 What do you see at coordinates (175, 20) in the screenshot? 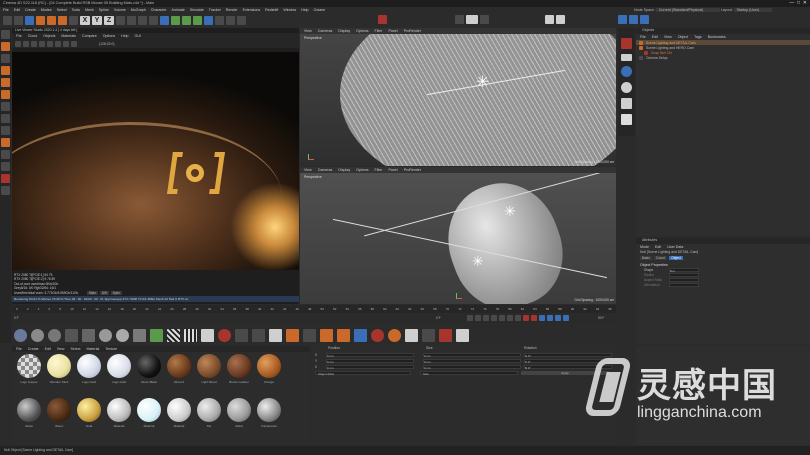
I see `pen-icon` at bounding box center [175, 20].